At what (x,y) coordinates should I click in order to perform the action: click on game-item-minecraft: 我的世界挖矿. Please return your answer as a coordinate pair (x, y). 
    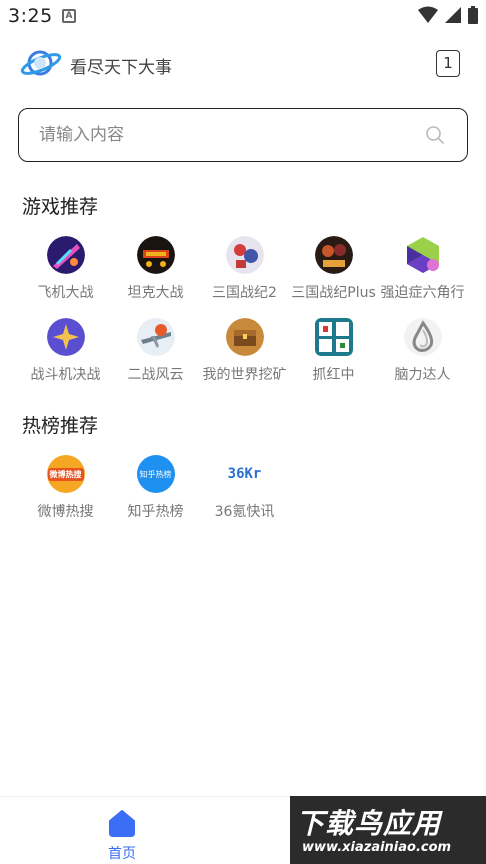
    Looking at the image, I should click on (244, 351).